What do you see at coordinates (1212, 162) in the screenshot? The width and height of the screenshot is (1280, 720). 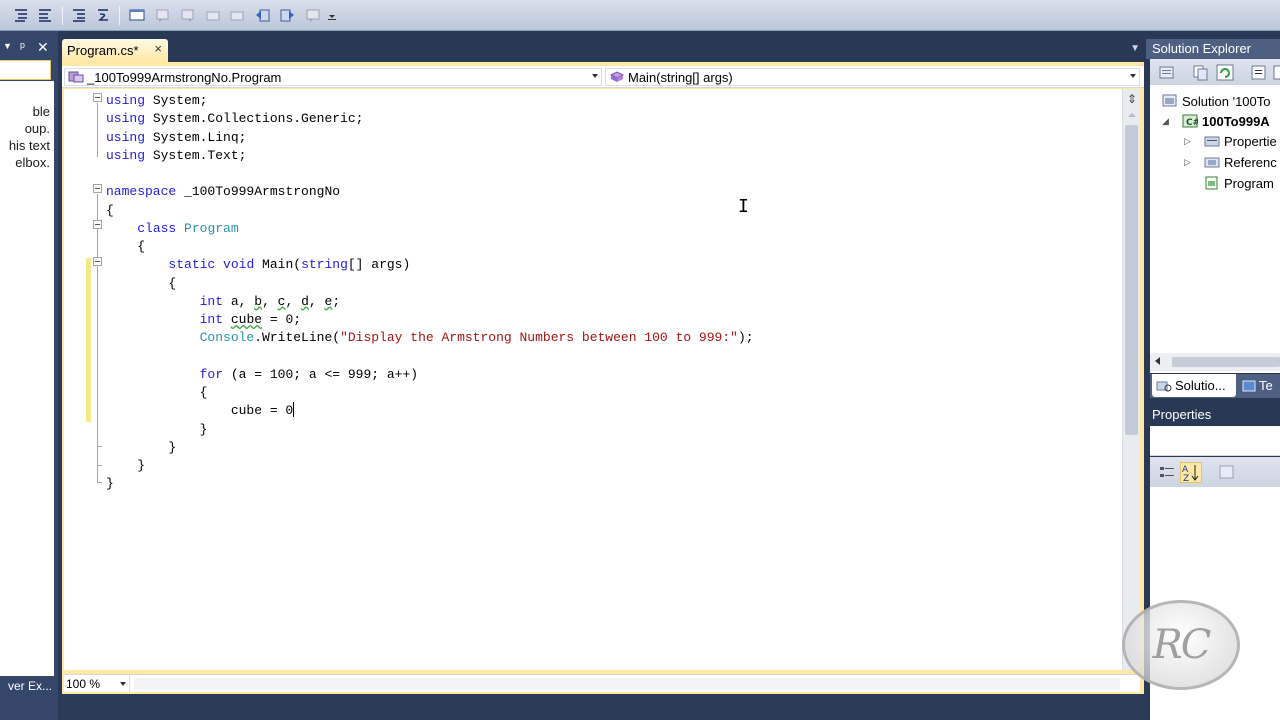 I see `references-icon` at bounding box center [1212, 162].